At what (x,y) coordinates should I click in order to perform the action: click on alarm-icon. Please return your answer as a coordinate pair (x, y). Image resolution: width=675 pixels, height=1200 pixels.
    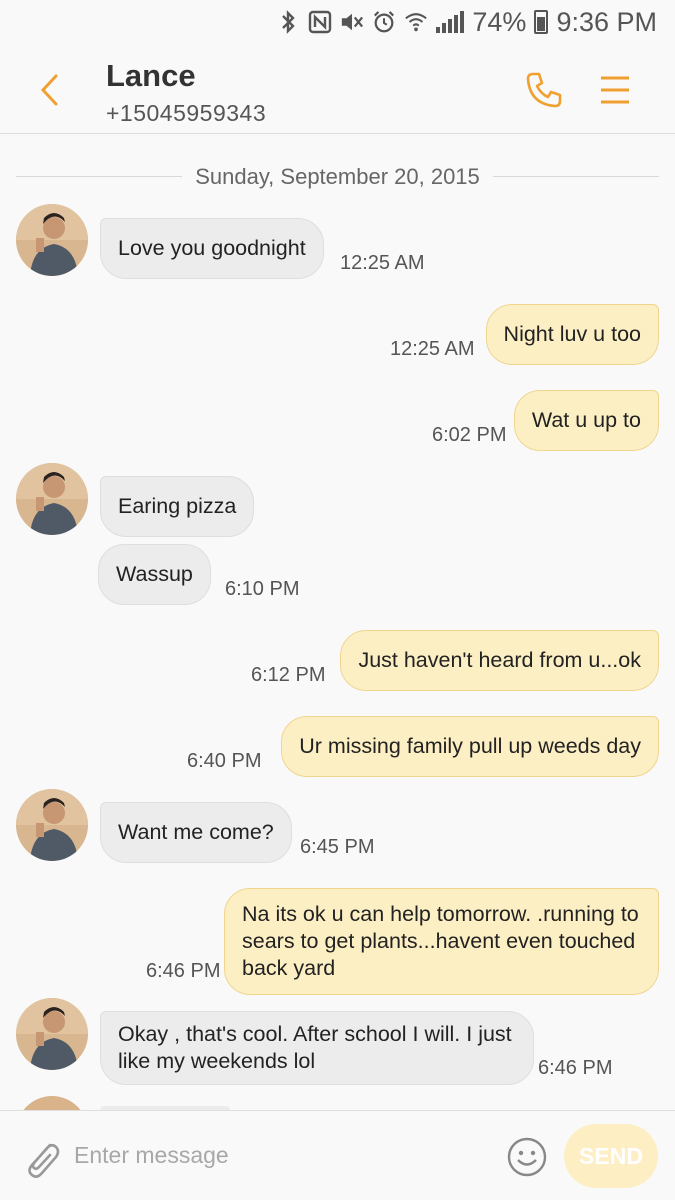
    Looking at the image, I should click on (384, 22).